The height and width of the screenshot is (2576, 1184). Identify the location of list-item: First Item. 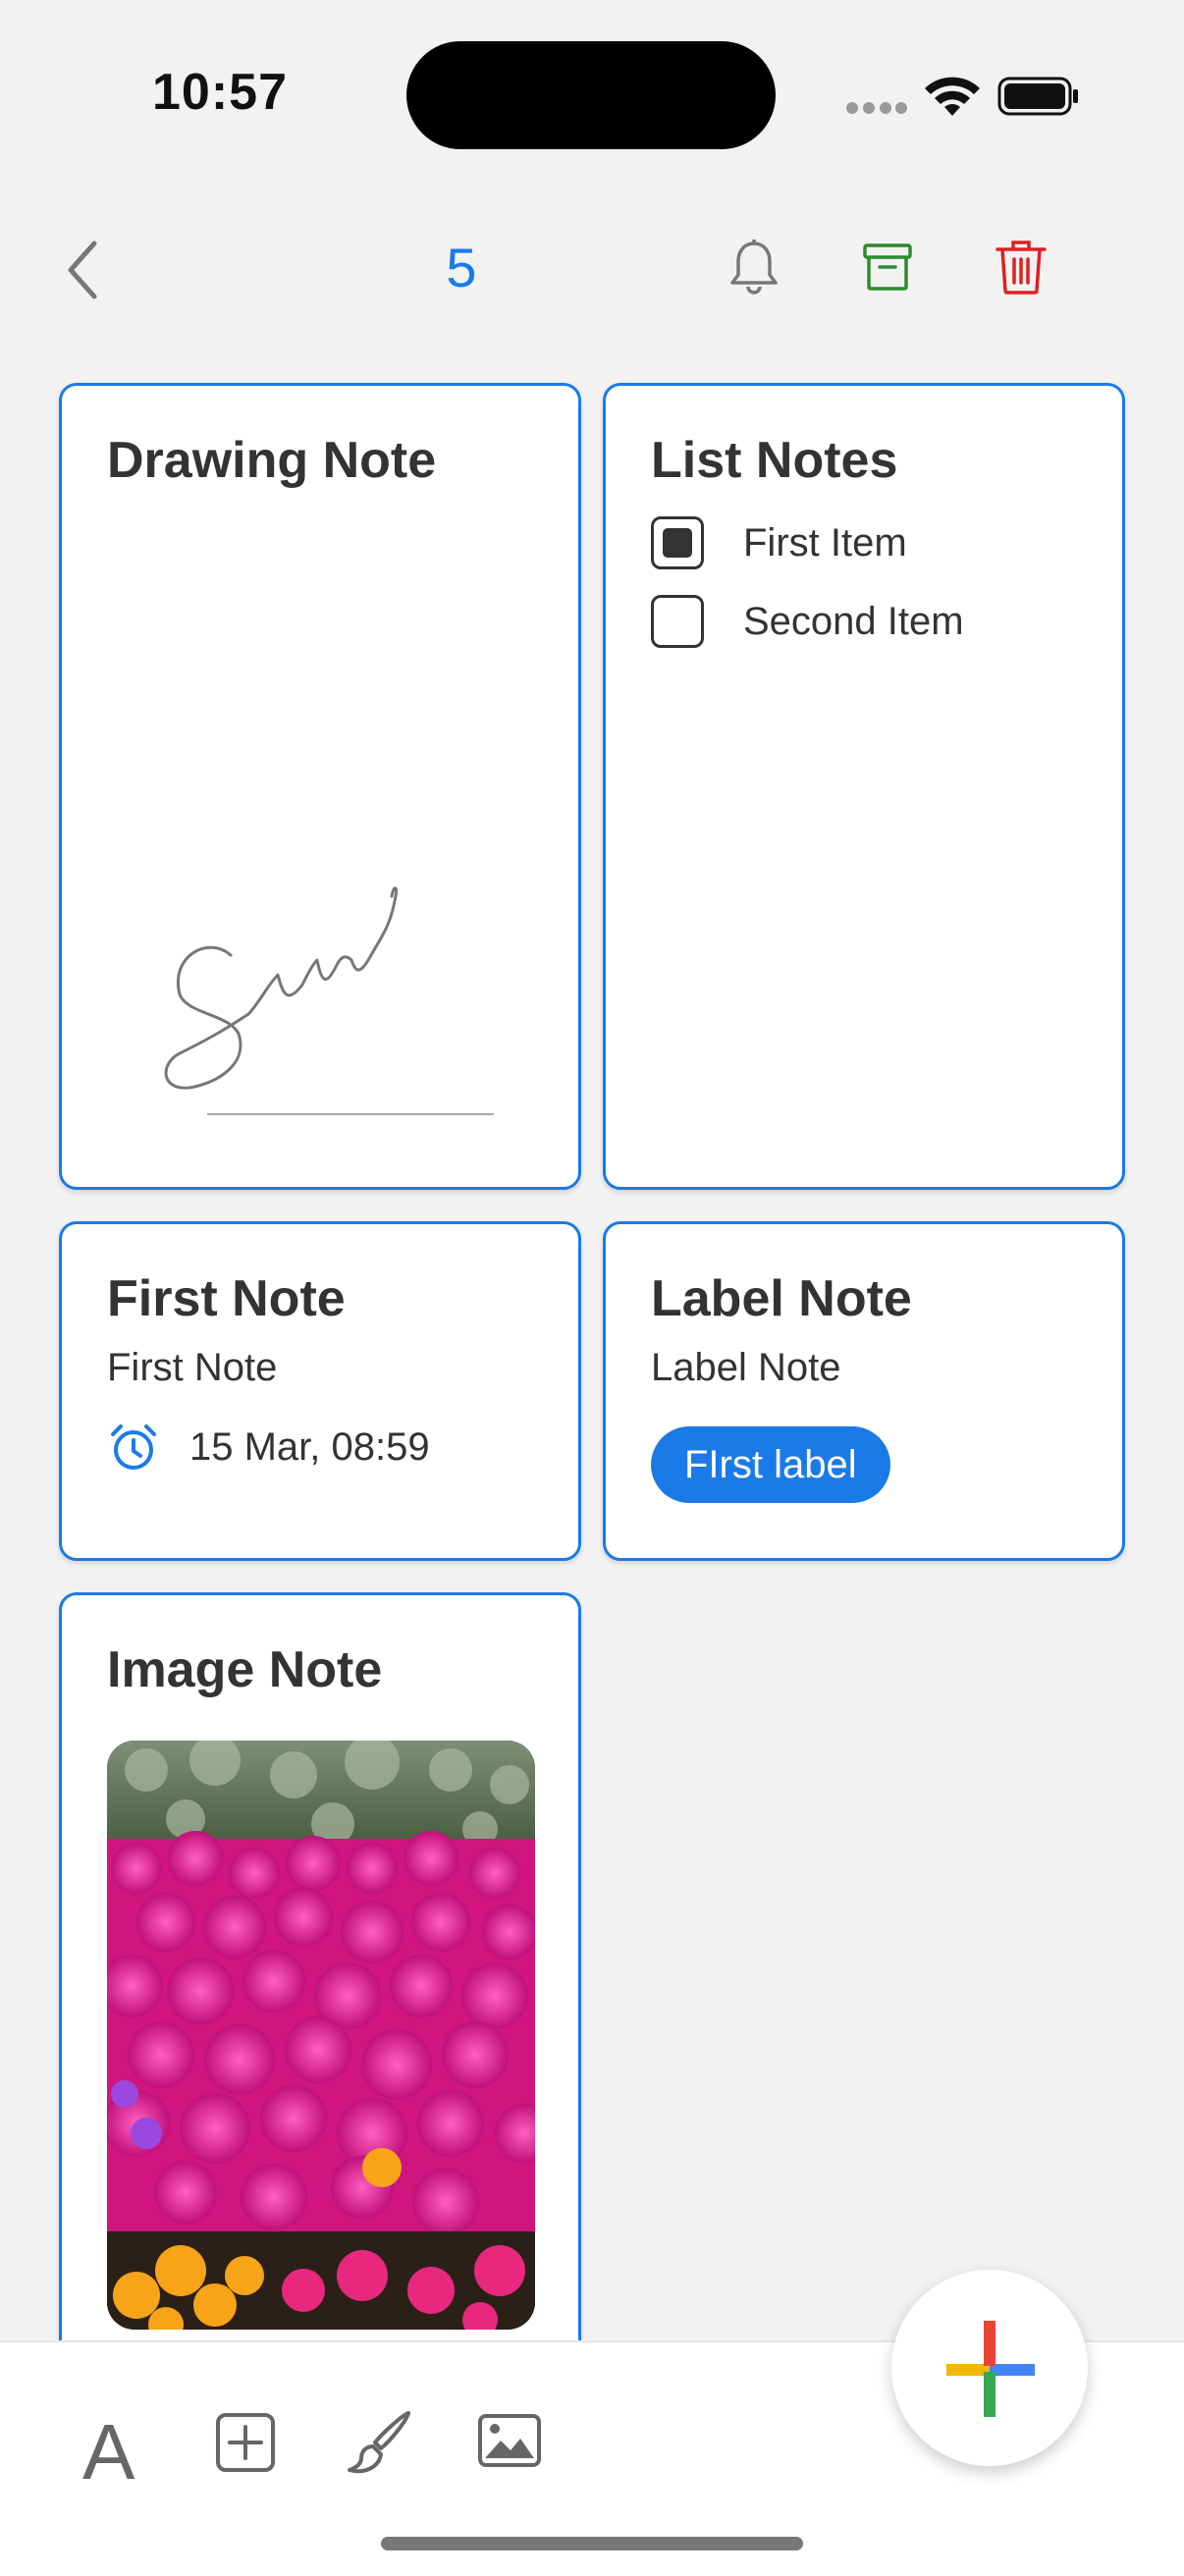
(779, 542).